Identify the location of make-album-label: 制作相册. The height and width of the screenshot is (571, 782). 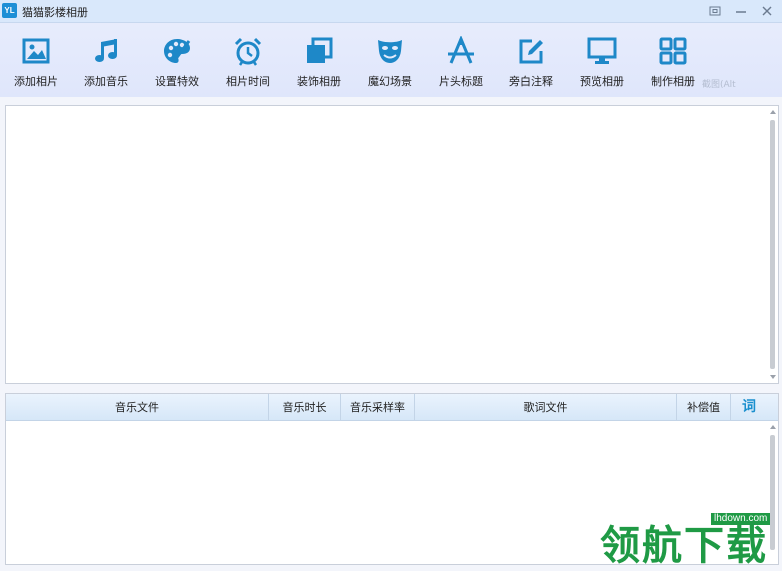
(673, 81).